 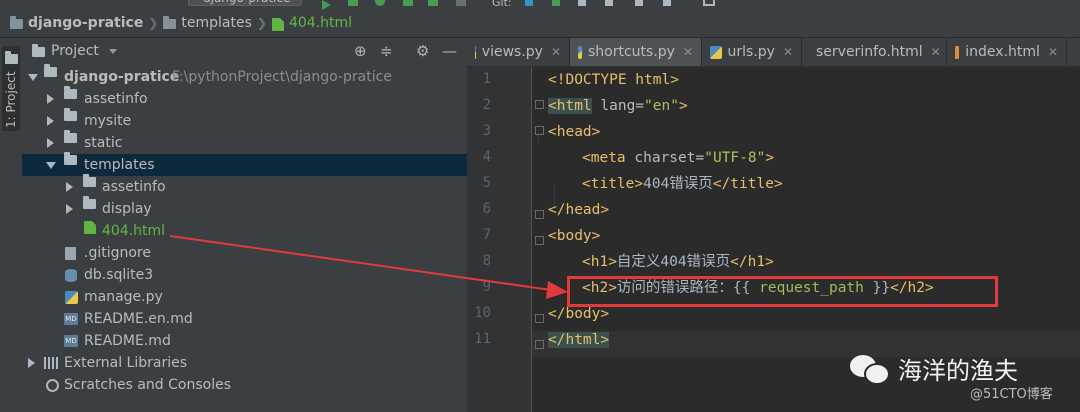 What do you see at coordinates (958, 370) in the screenshot?
I see `watermark-name: 海洋的渔夫` at bounding box center [958, 370].